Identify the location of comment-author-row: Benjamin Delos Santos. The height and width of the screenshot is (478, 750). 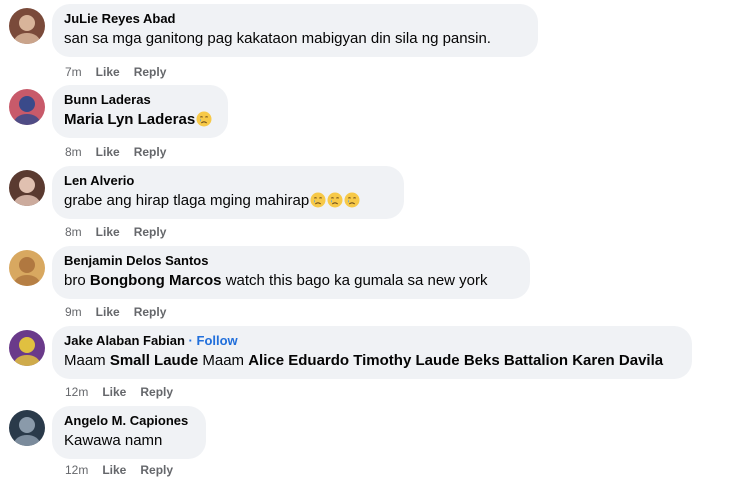
(291, 260).